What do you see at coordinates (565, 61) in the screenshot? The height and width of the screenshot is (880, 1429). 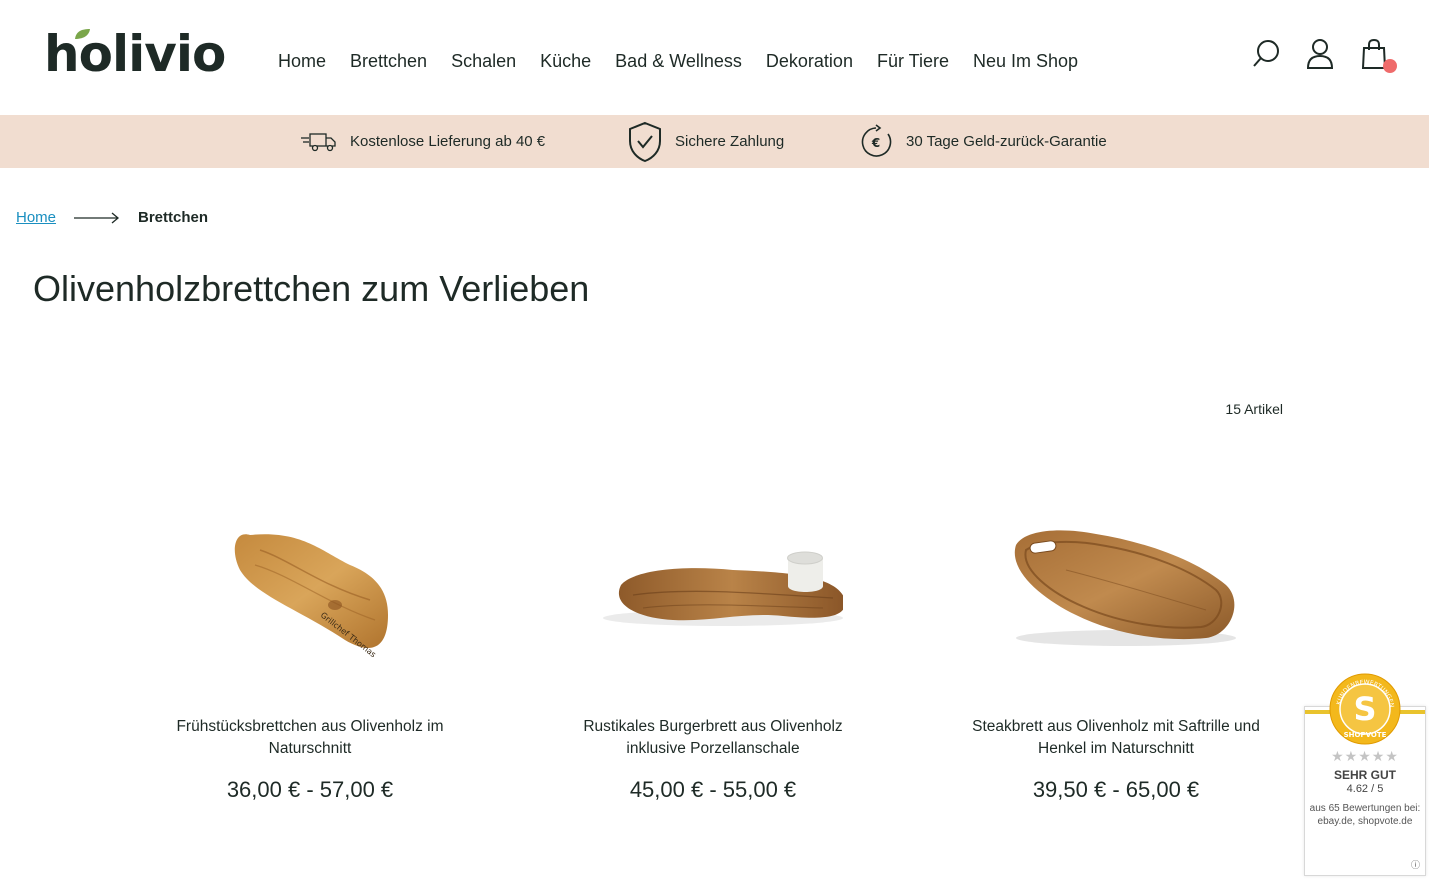 I see `nav-kueche: Küche` at bounding box center [565, 61].